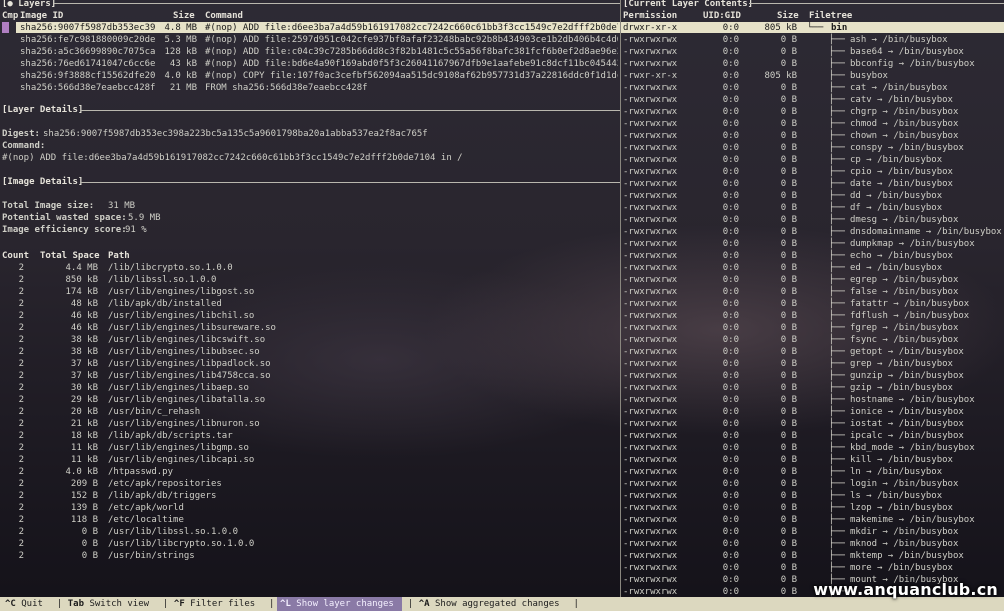 Image resolution: width=1004 pixels, height=611 pixels. What do you see at coordinates (912, 520) in the screenshot?
I see `tree-file: makemime → /bin/busybox` at bounding box center [912, 520].